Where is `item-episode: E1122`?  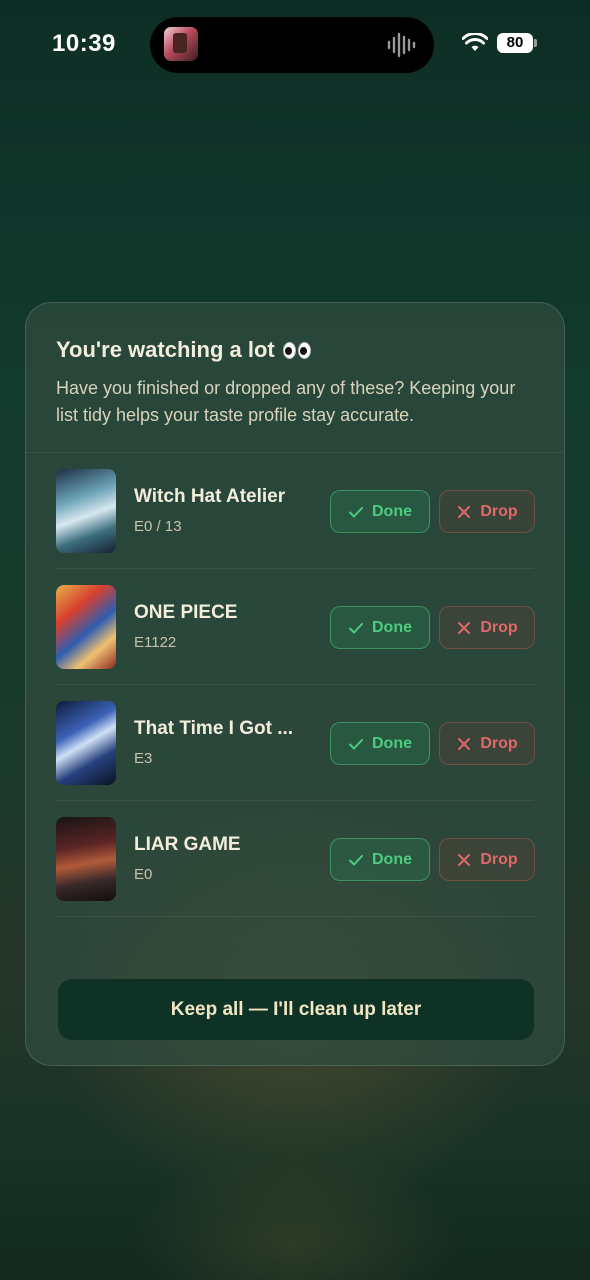 item-episode: E1122 is located at coordinates (155, 642).